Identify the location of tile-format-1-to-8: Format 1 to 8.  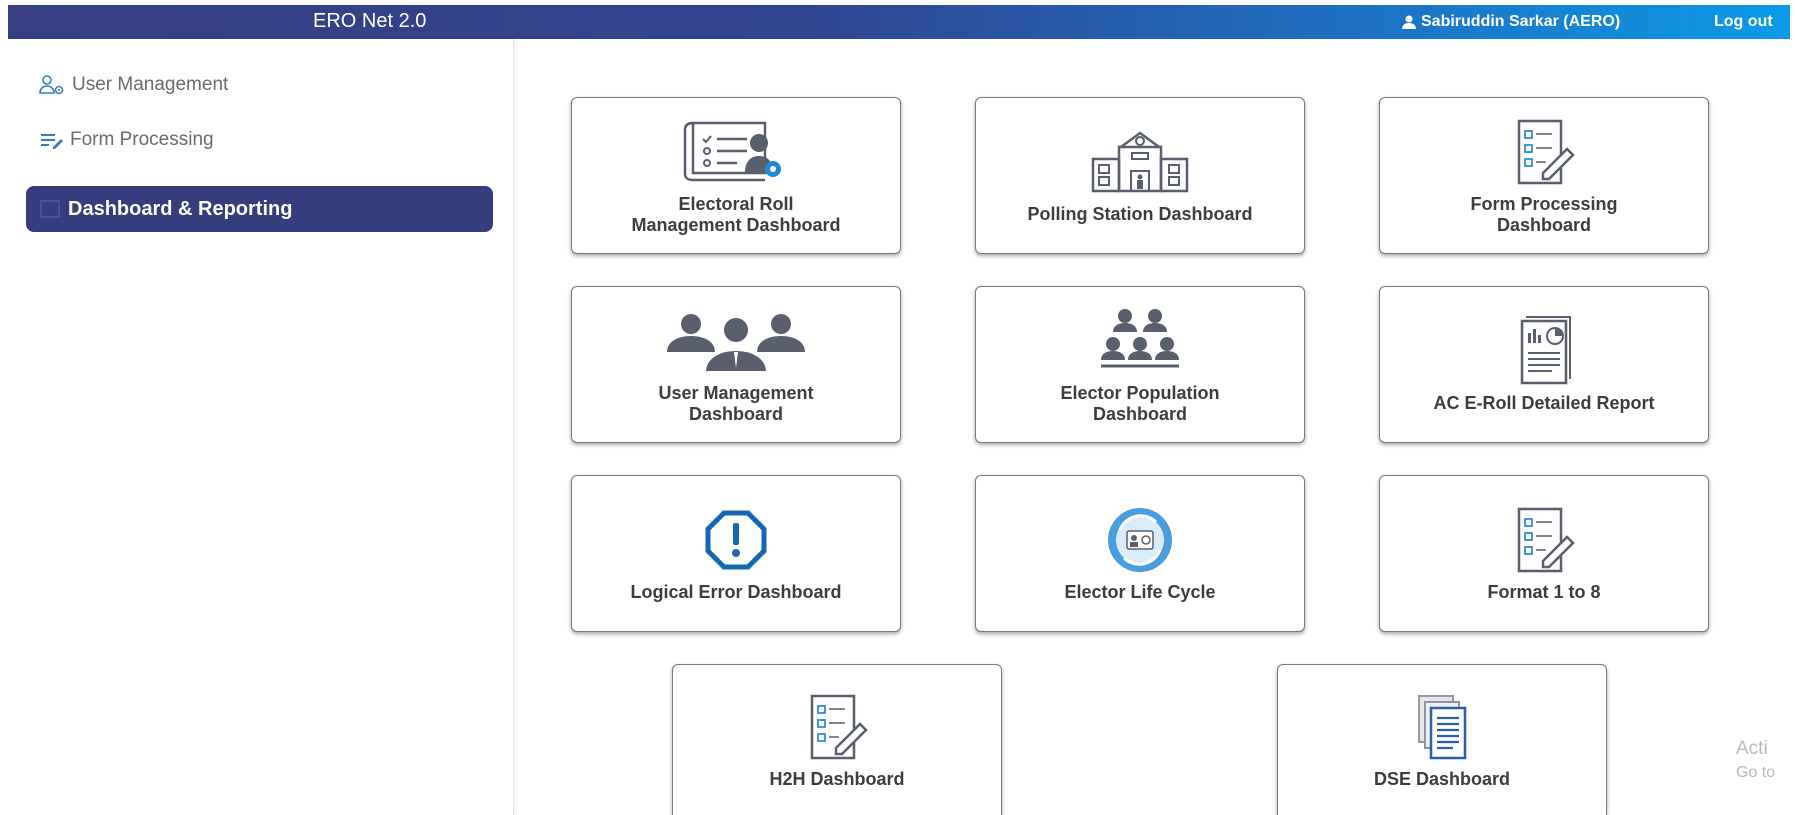
(1544, 553).